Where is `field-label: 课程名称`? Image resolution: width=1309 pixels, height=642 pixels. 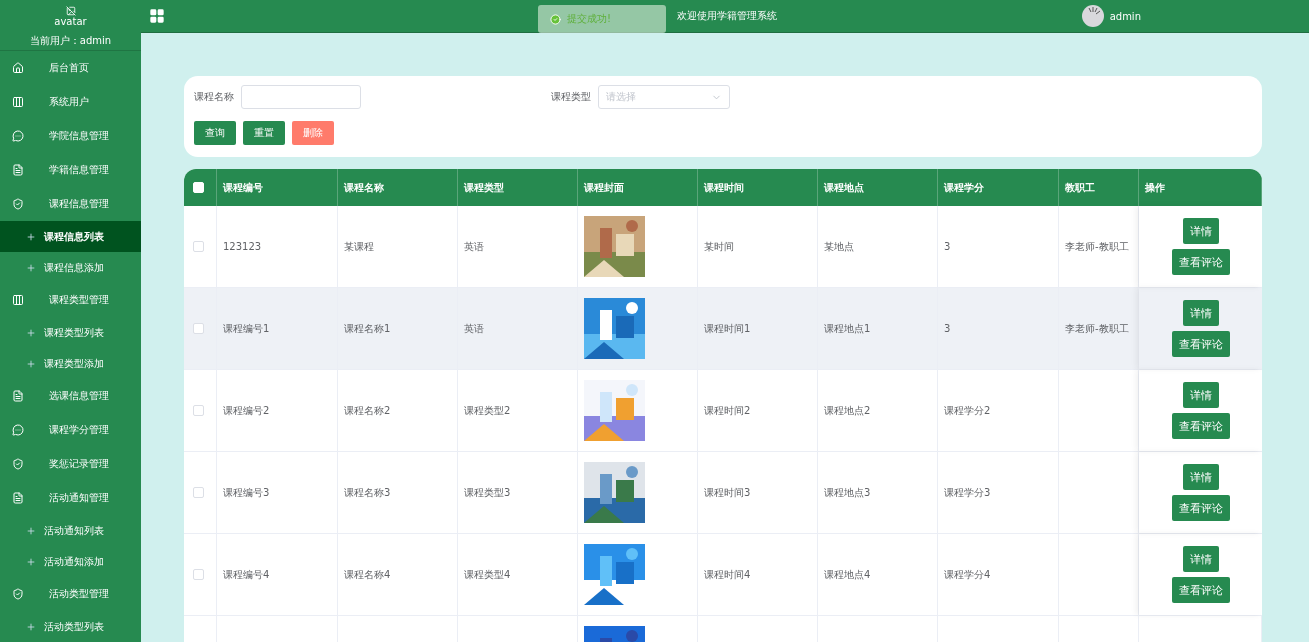 field-label: 课程名称 is located at coordinates (214, 97).